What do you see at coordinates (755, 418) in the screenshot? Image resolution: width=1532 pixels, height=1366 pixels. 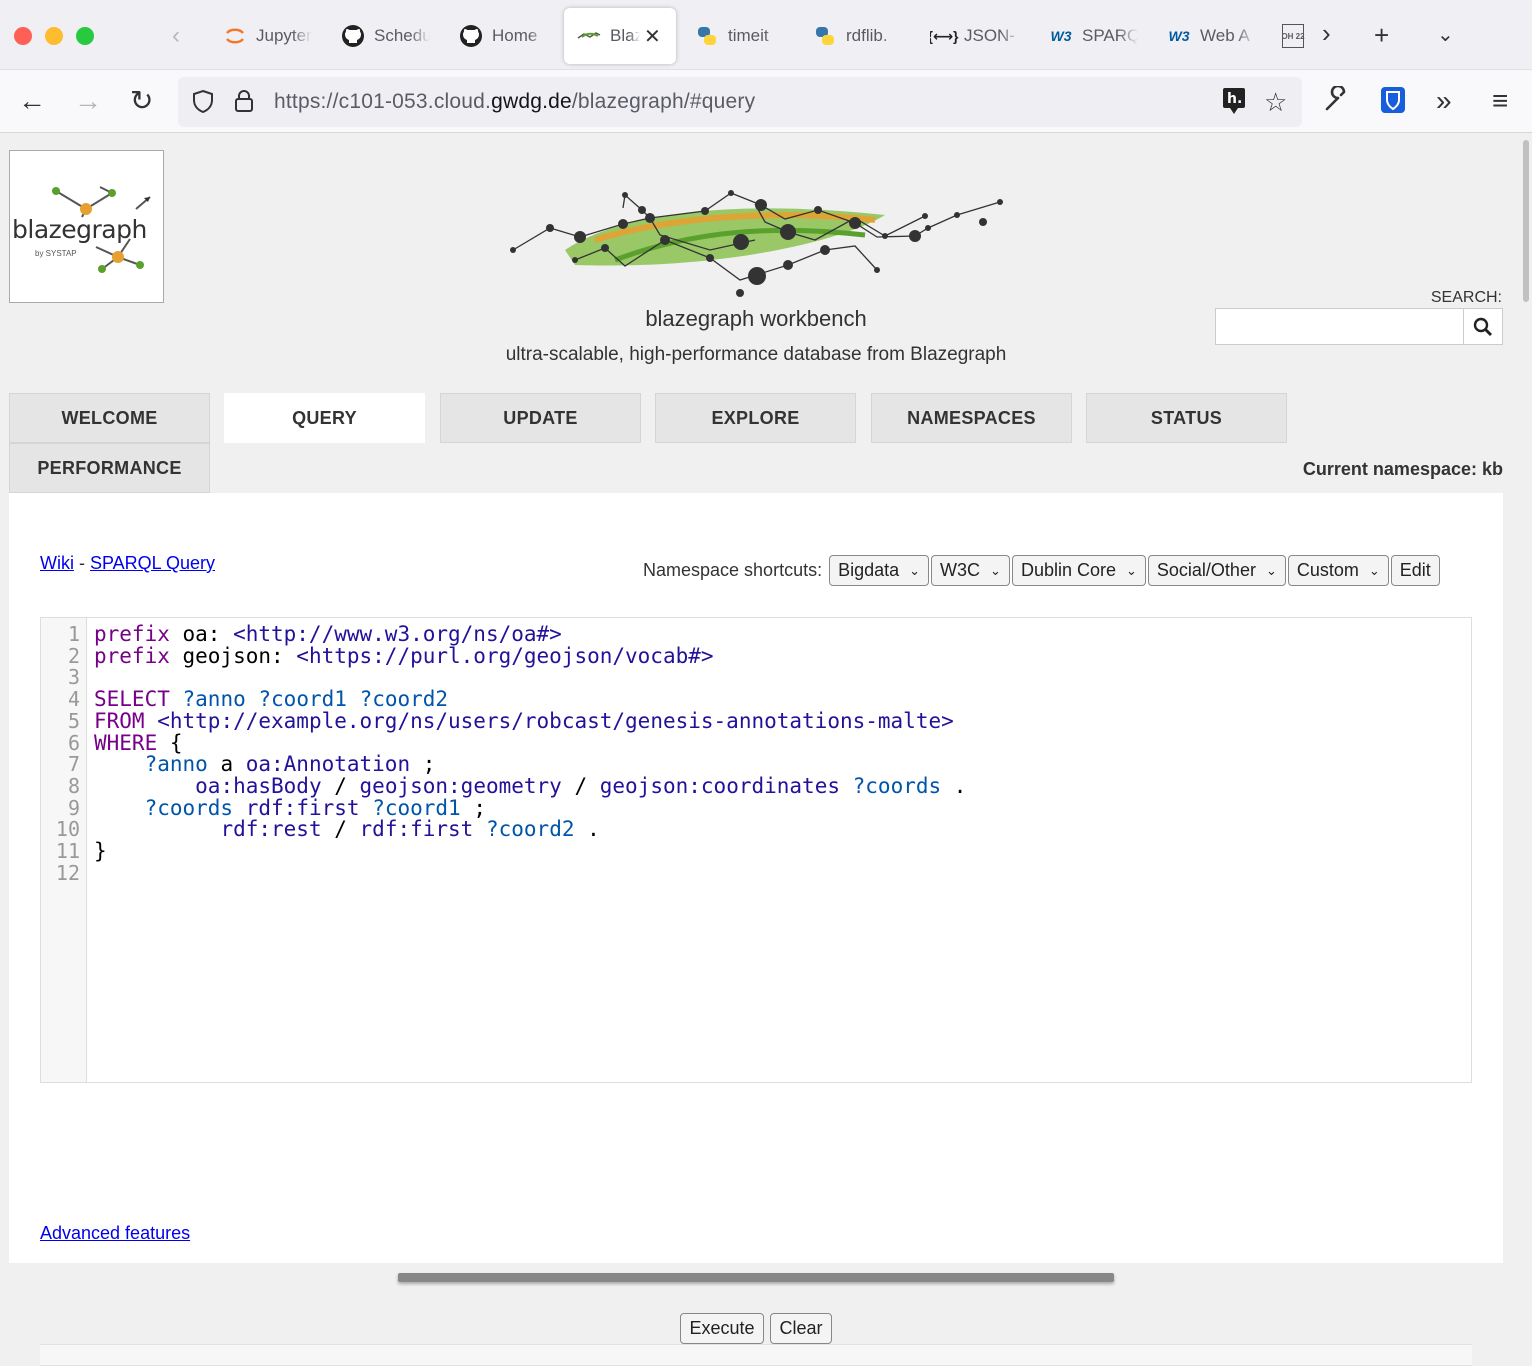 I see `tab-explore: EXPLORE` at bounding box center [755, 418].